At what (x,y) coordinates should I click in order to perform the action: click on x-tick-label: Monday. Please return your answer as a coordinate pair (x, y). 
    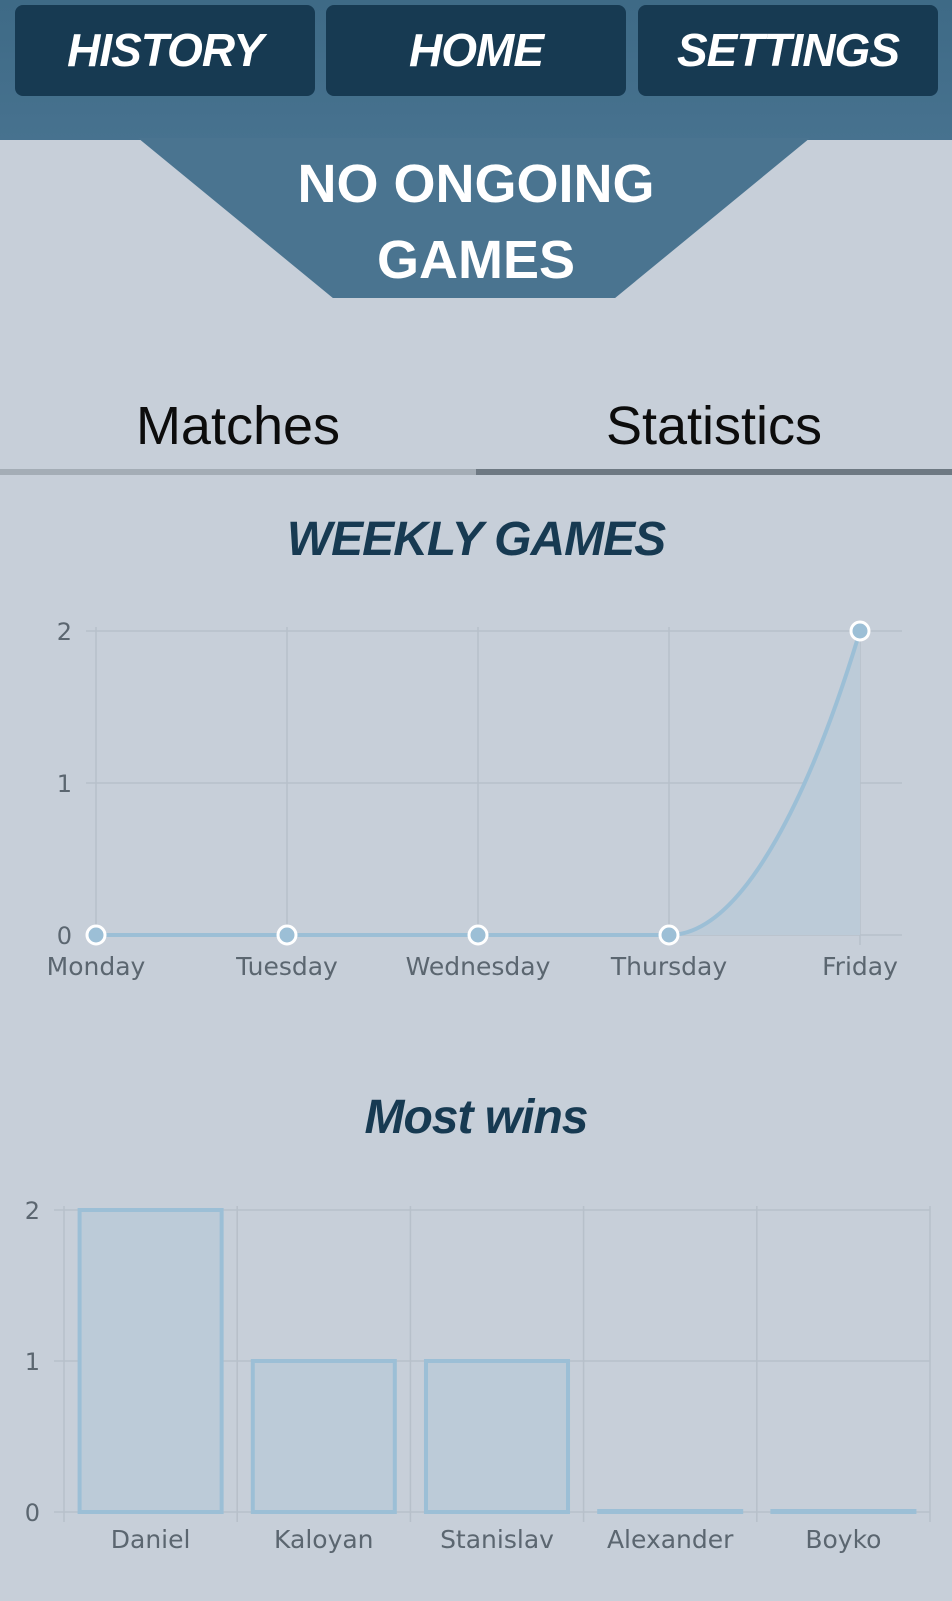
    Looking at the image, I should click on (96, 966).